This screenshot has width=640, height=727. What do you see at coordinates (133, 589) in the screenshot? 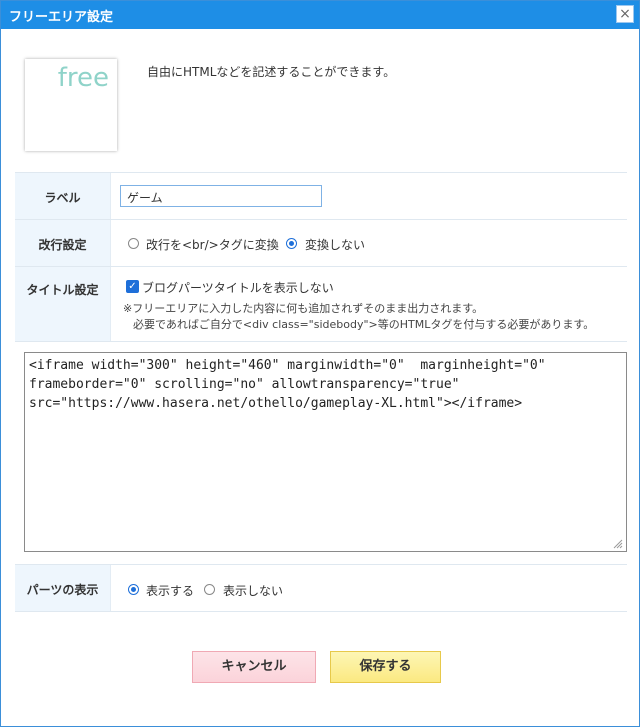
I see `display-show-radio` at bounding box center [133, 589].